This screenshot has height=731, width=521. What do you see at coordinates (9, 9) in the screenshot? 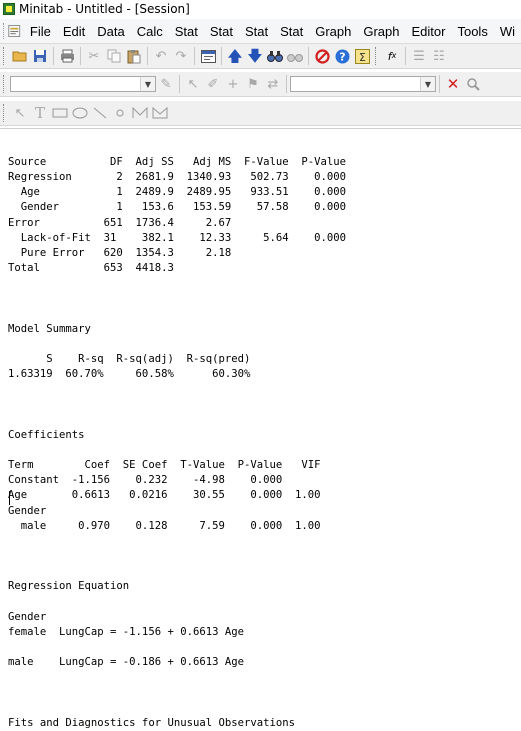
I see `minitab-app-icon` at bounding box center [9, 9].